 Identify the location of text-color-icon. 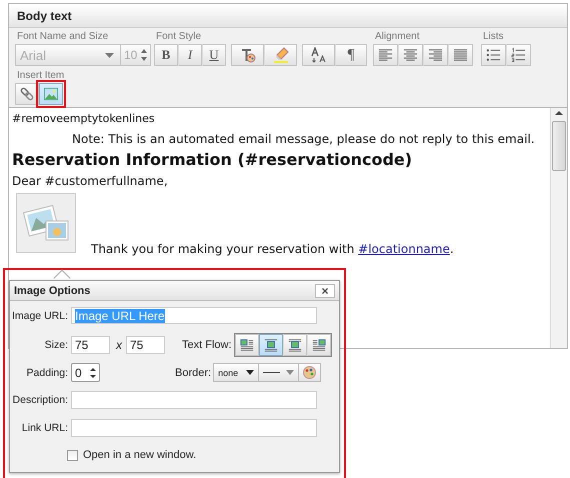
(248, 55).